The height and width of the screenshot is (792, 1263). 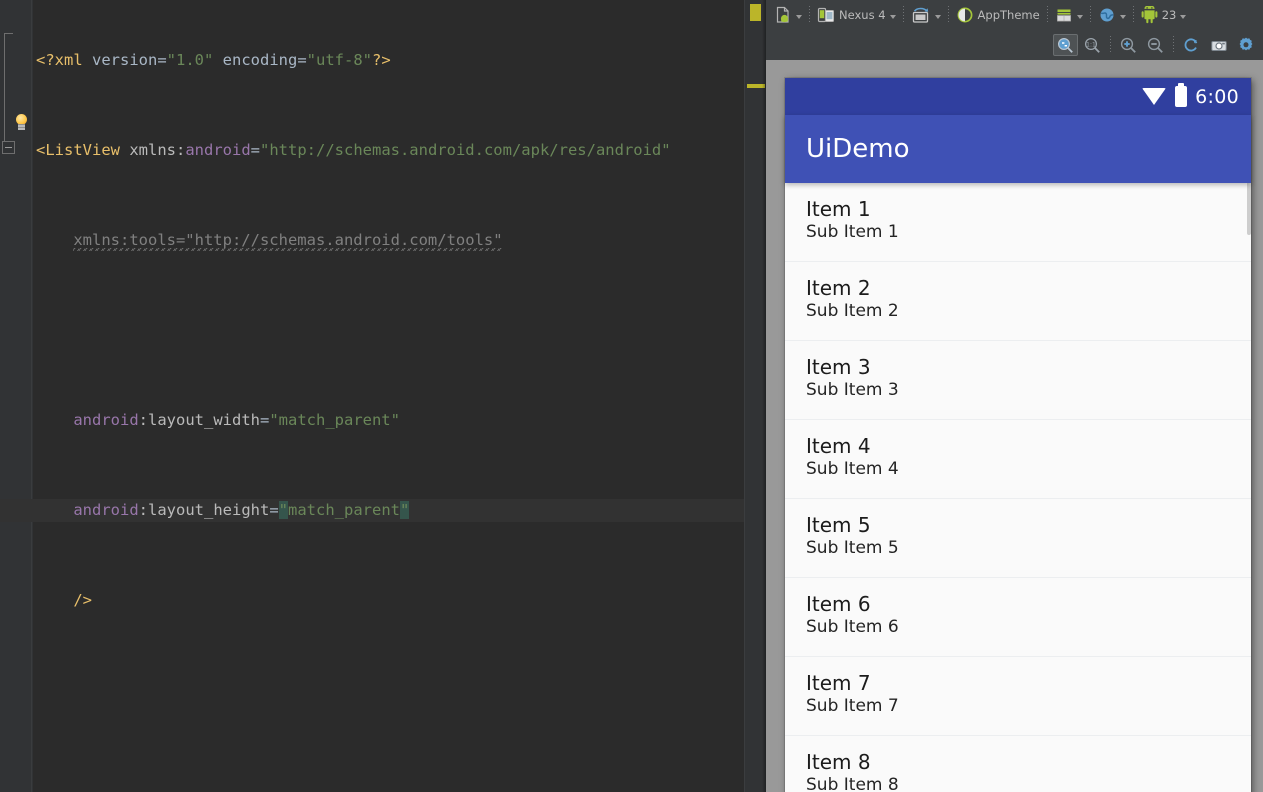 I want to click on refresh-button, so click(x=1191, y=45).